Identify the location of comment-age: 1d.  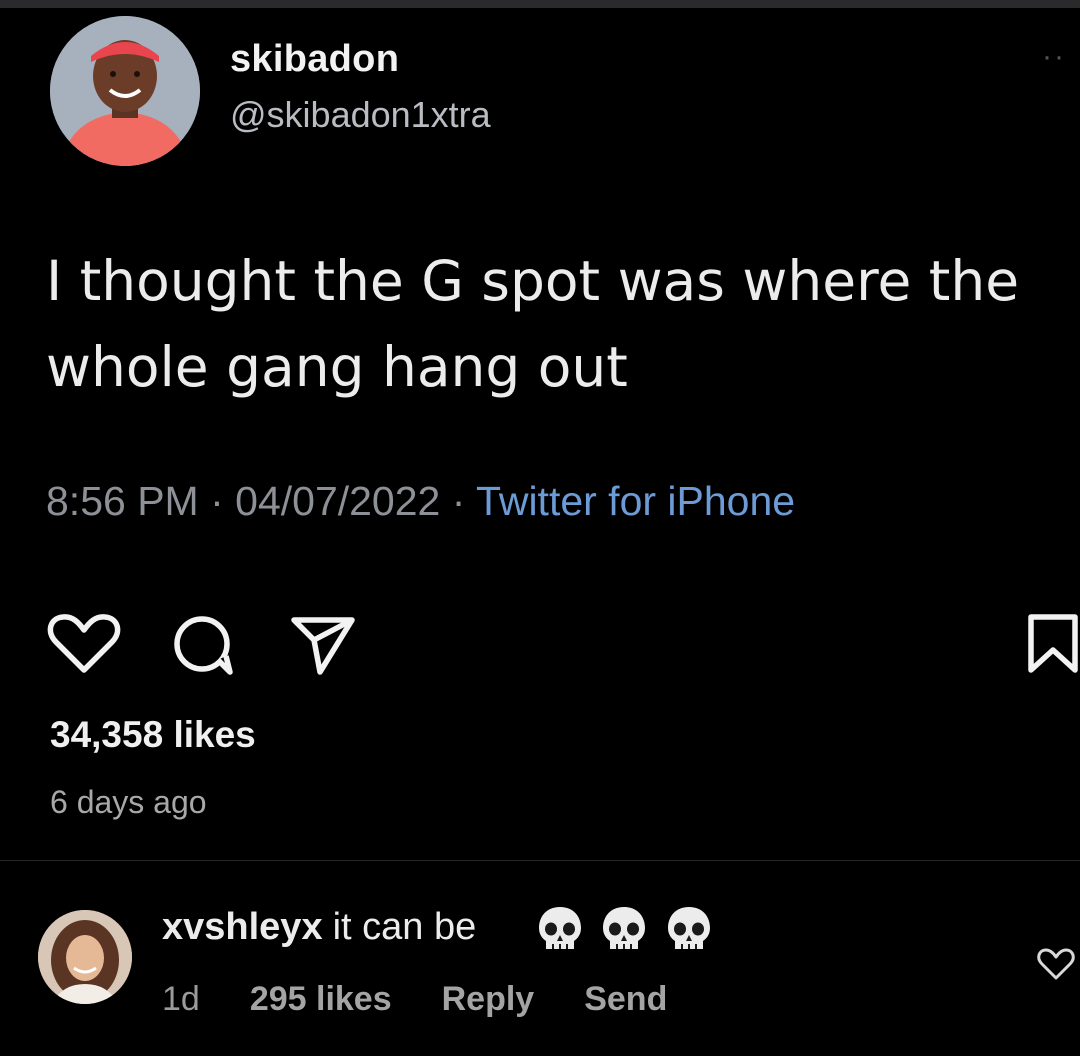
(181, 999).